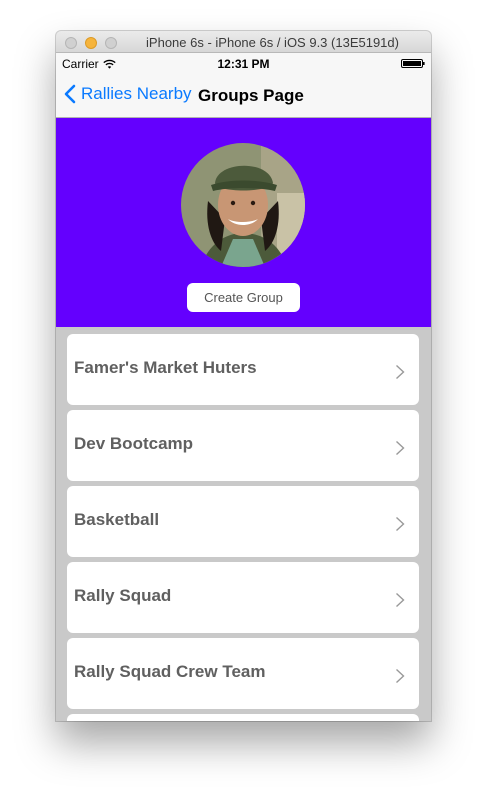 This screenshot has height=801, width=487. What do you see at coordinates (243, 445) in the screenshot?
I see `group-card: Dev Bootcamp` at bounding box center [243, 445].